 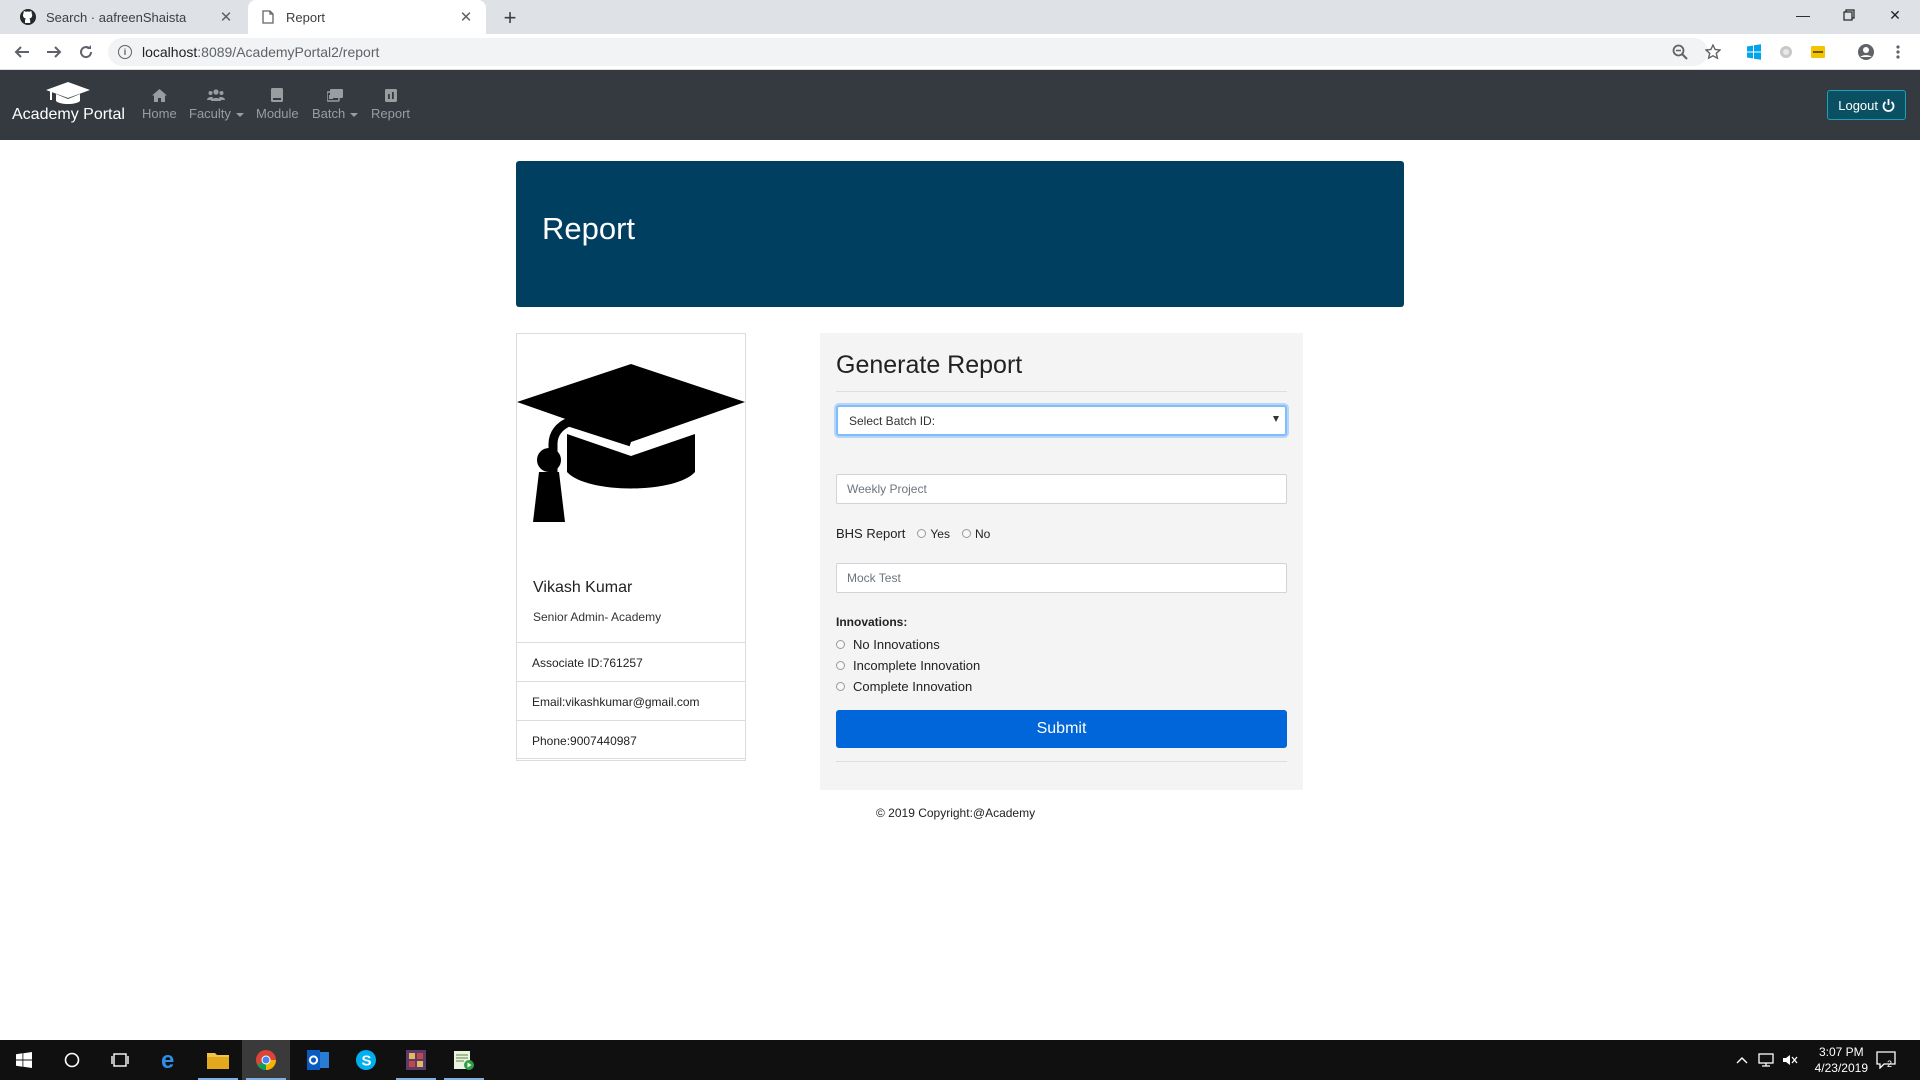 I want to click on innovation-option-none: No Innovations, so click(x=888, y=644).